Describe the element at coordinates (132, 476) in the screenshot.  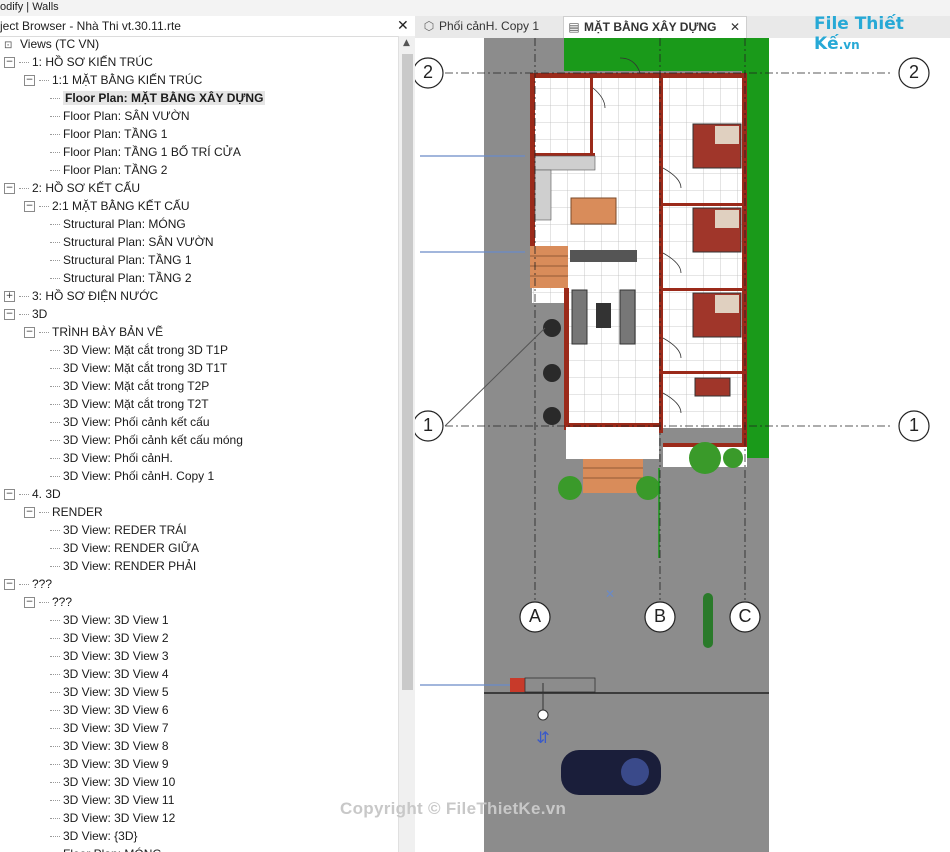
I see `tree-item: 3D View: Phối cảnH. Copy 1` at that location.